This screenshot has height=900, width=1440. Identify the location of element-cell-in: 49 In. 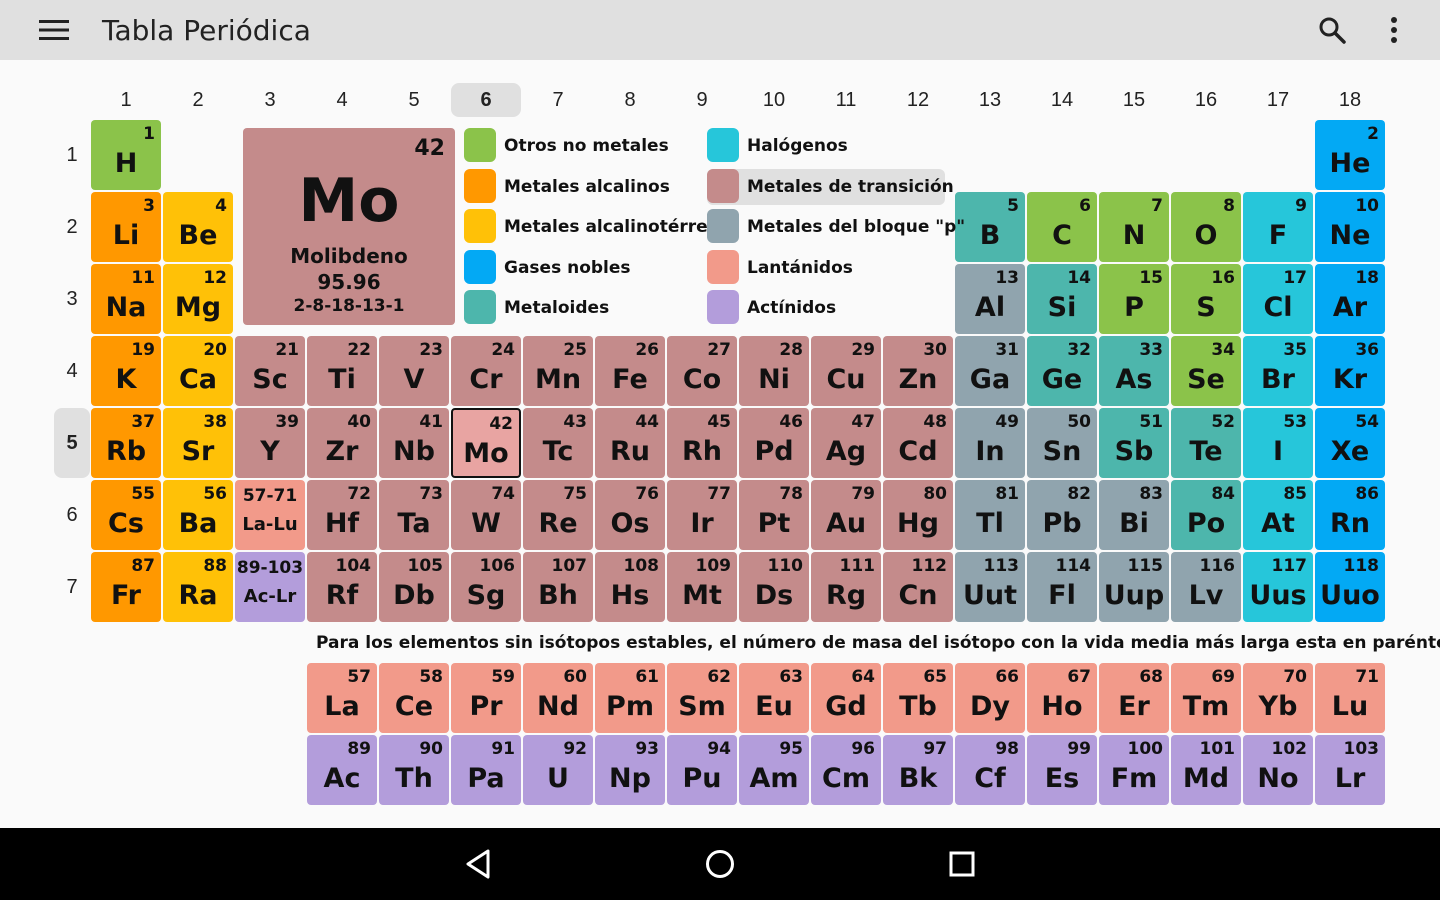
(990, 443).